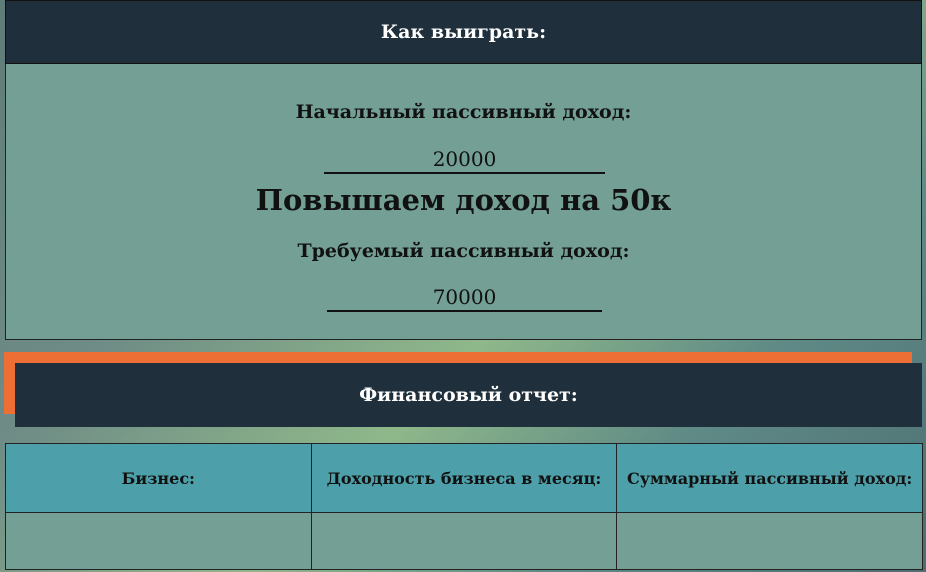  I want to click on table-cell-monthly-income, so click(464, 541).